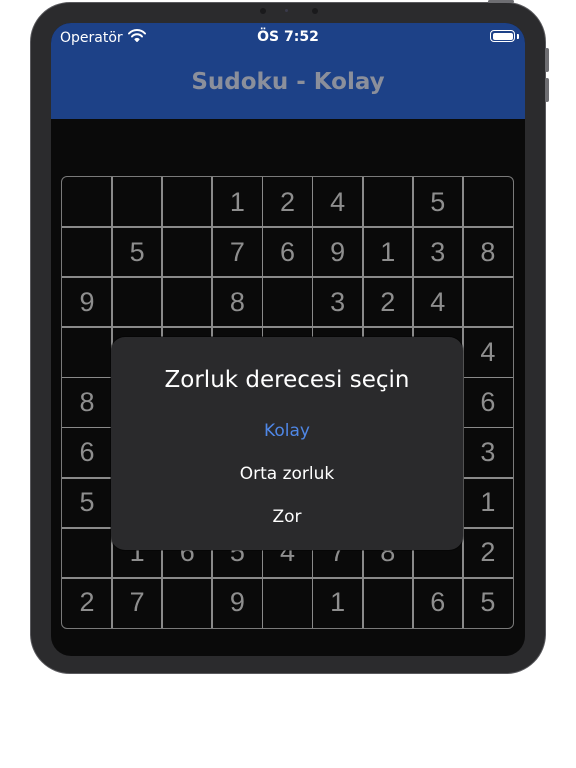  I want to click on battery-nub, so click(518, 36).